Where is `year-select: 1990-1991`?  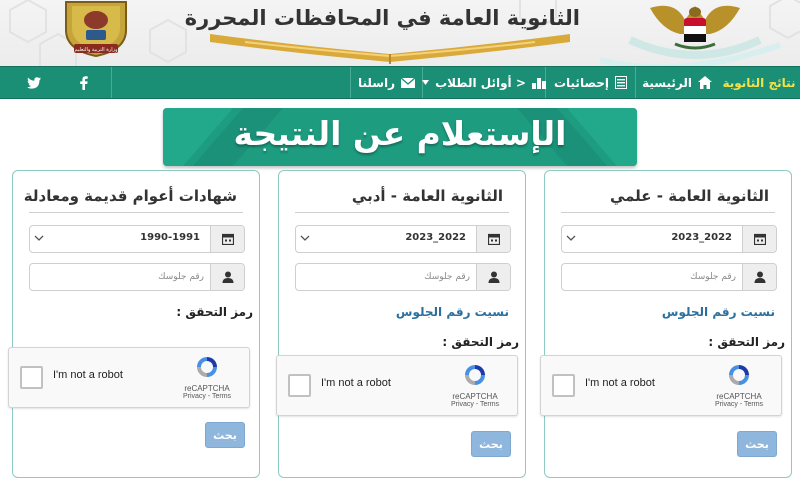
year-select: 1990-1991 is located at coordinates (137, 239).